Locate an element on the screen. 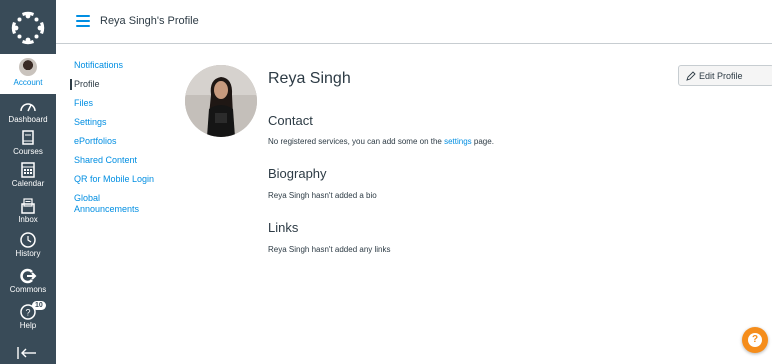 The width and height of the screenshot is (772, 364). profile-nav-eportfolios: ePortfolios is located at coordinates (124, 141).